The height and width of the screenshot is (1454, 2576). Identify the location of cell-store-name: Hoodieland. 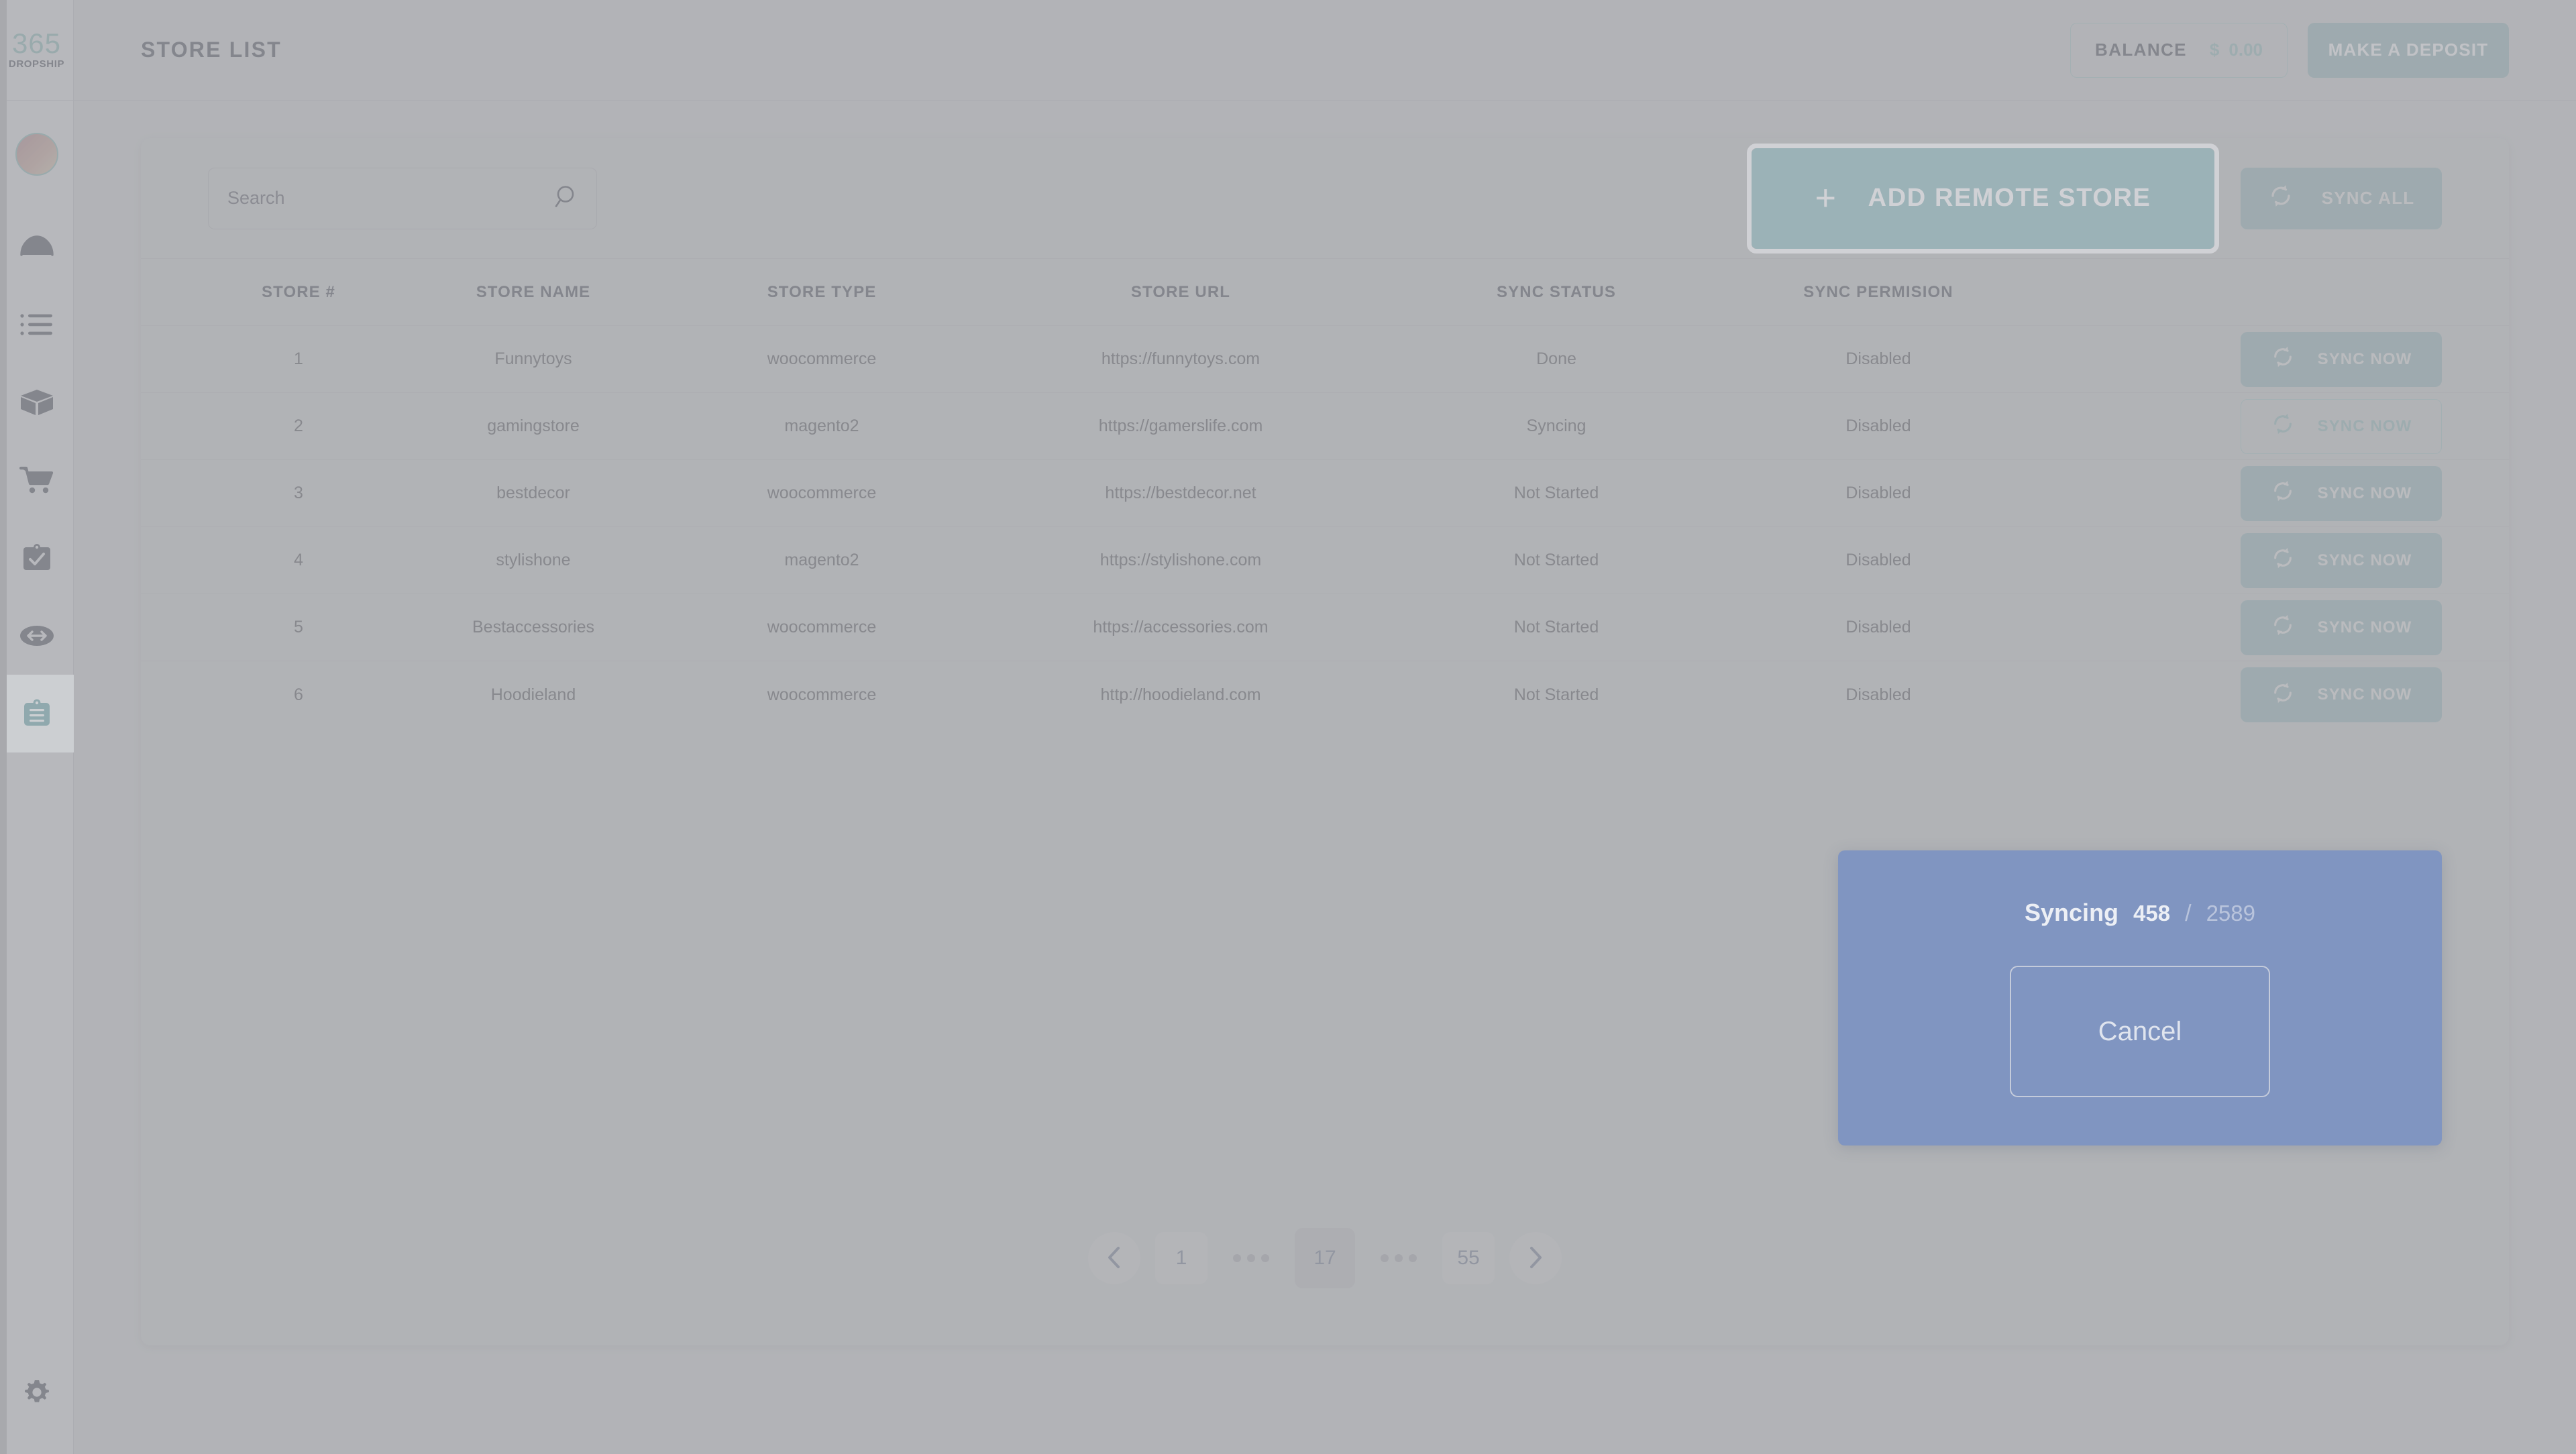
(533, 694).